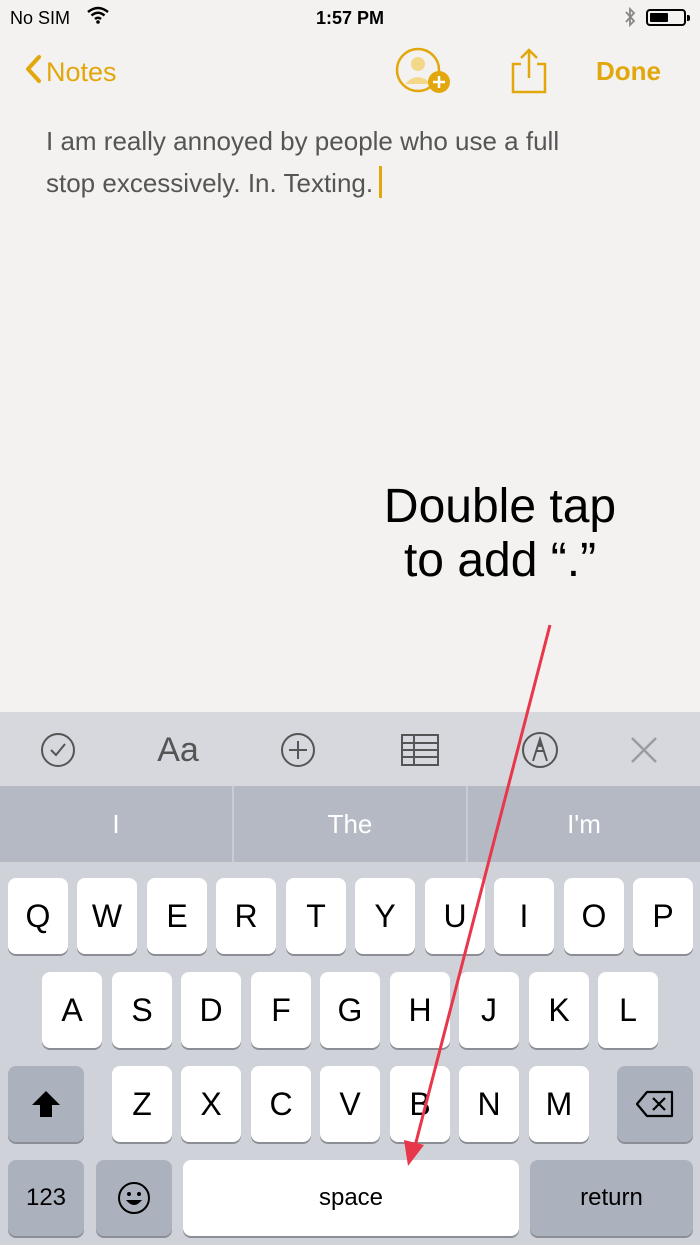 This screenshot has width=700, height=1245. Describe the element at coordinates (489, 1010) in the screenshot. I see `key-j: J` at that location.